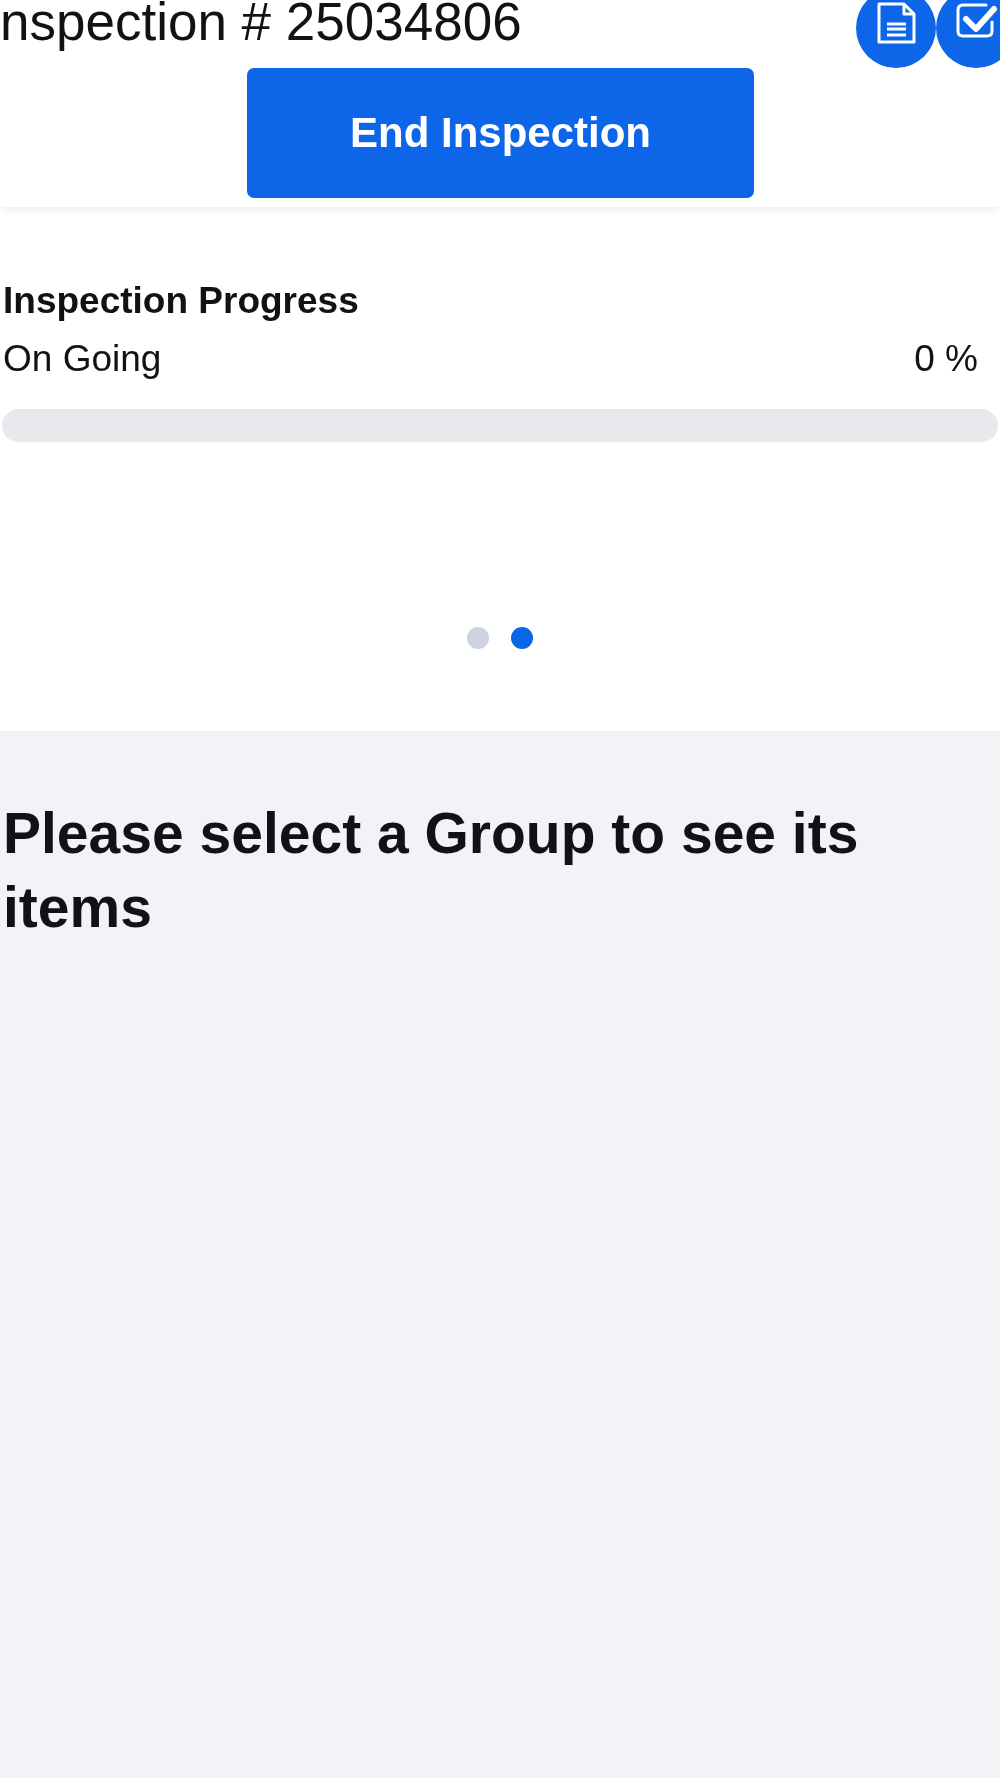 The height and width of the screenshot is (1778, 1000). What do you see at coordinates (431, 870) in the screenshot?
I see `empty-state-message: Please select a Group to see its items` at bounding box center [431, 870].